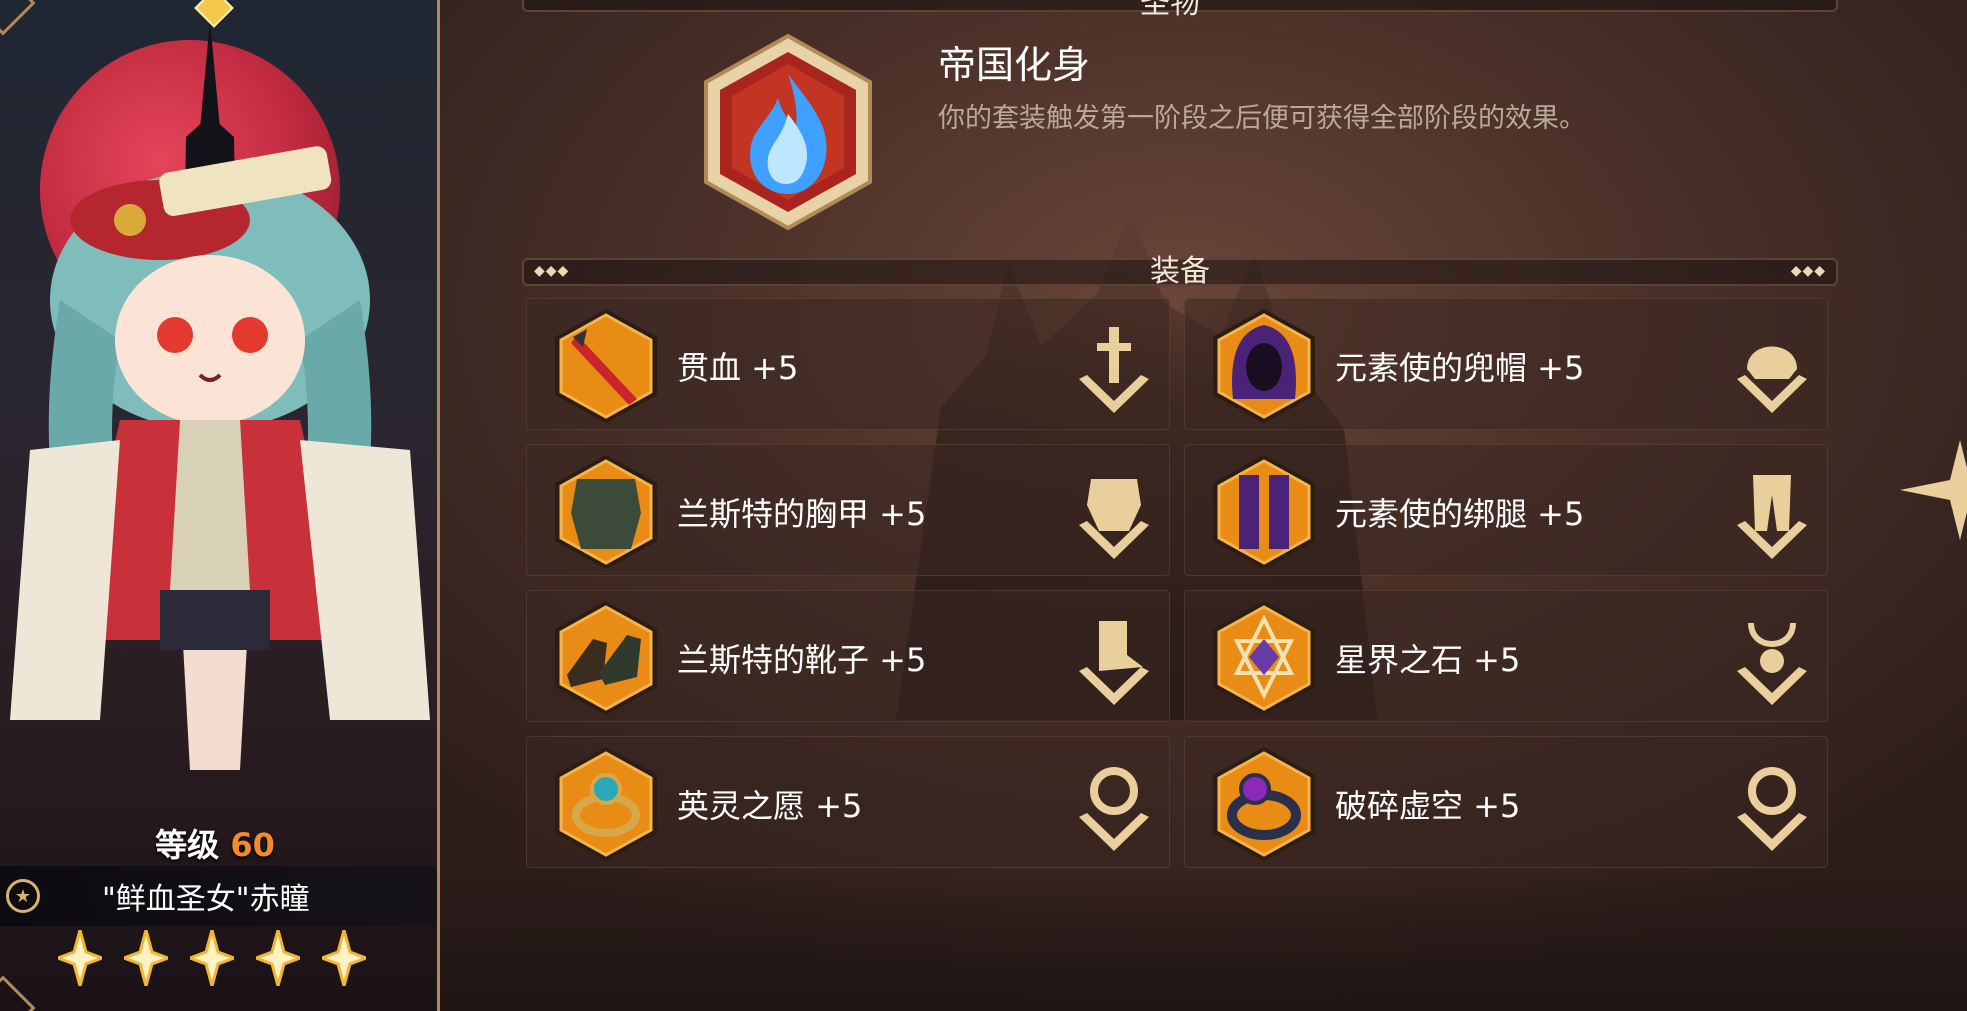 This screenshot has height=1011, width=1967. I want to click on artifact-icon-frame, so click(788, 132).